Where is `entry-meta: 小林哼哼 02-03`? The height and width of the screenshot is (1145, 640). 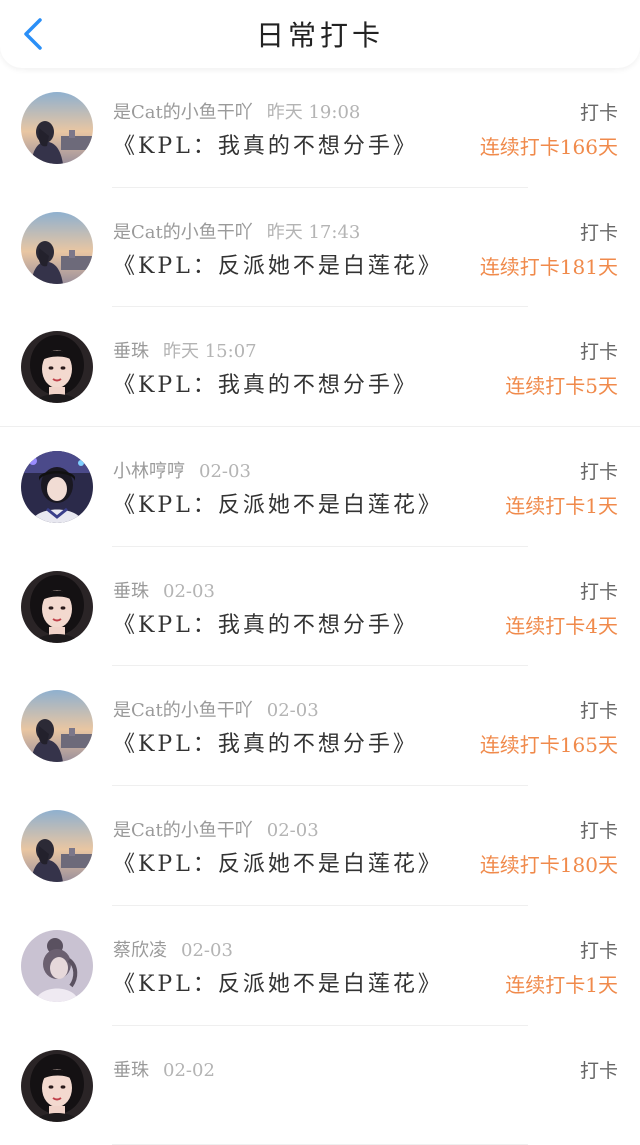
entry-meta: 小林哼哼 02-03 is located at coordinates (182, 470).